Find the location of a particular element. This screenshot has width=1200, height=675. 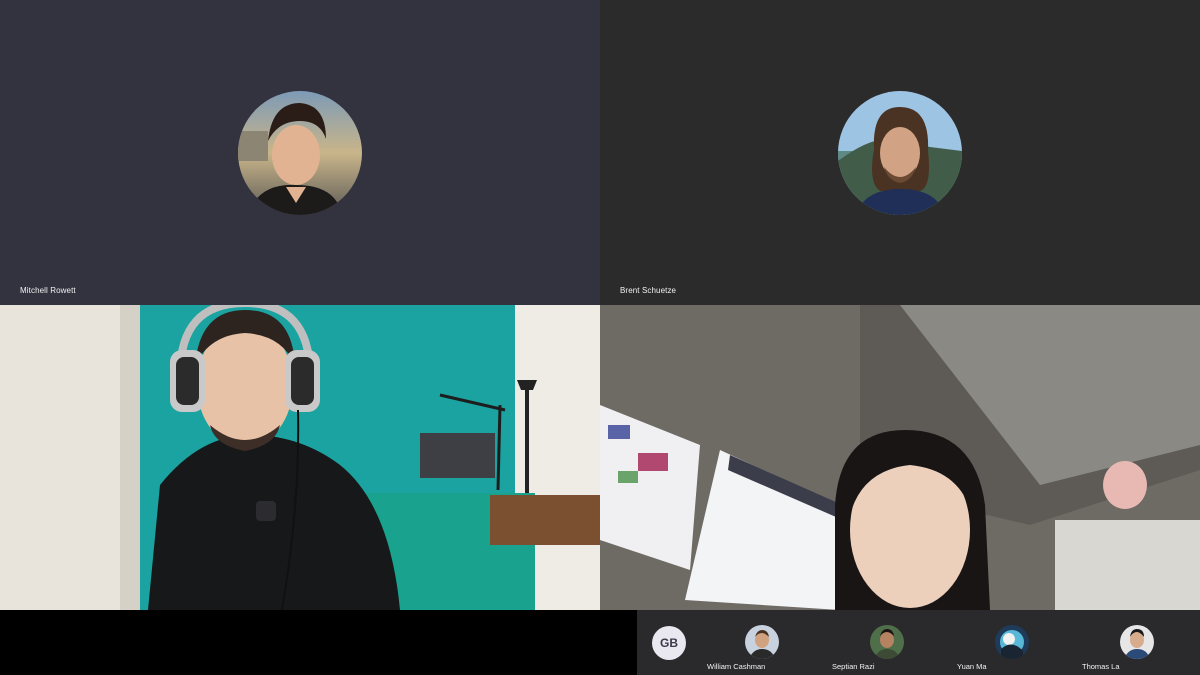

strip-participant-septian: Septian Razi is located at coordinates (887, 642).